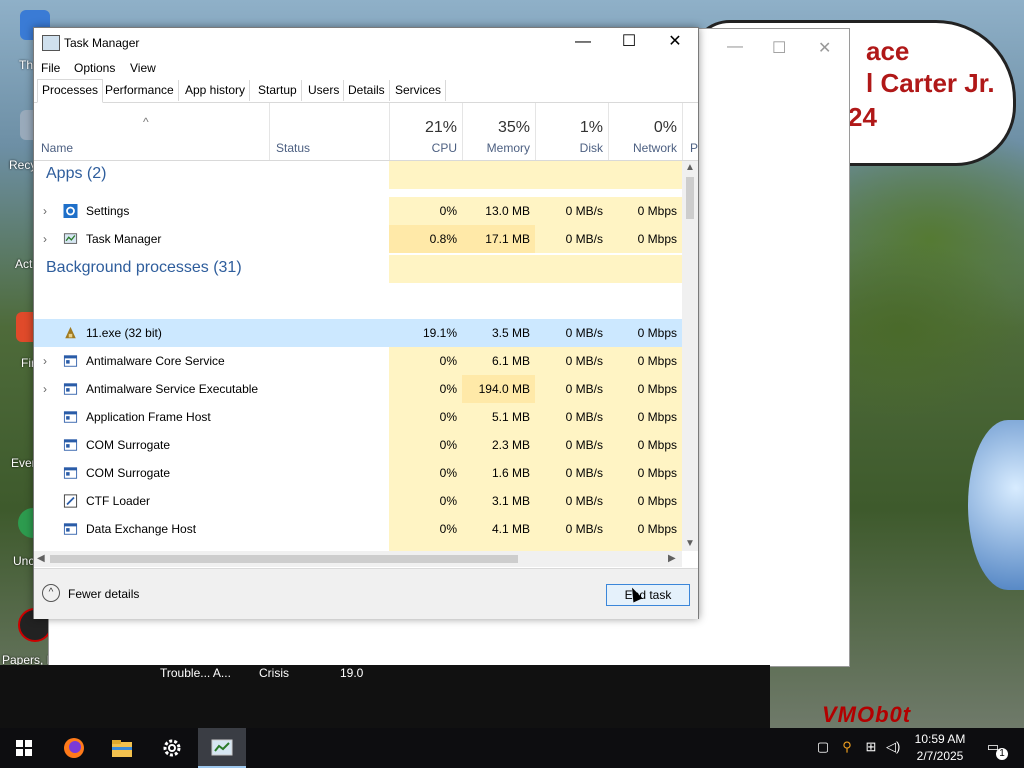  What do you see at coordinates (498, 333) in the screenshot?
I see `memory-cell: 3.5 MB` at bounding box center [498, 333].